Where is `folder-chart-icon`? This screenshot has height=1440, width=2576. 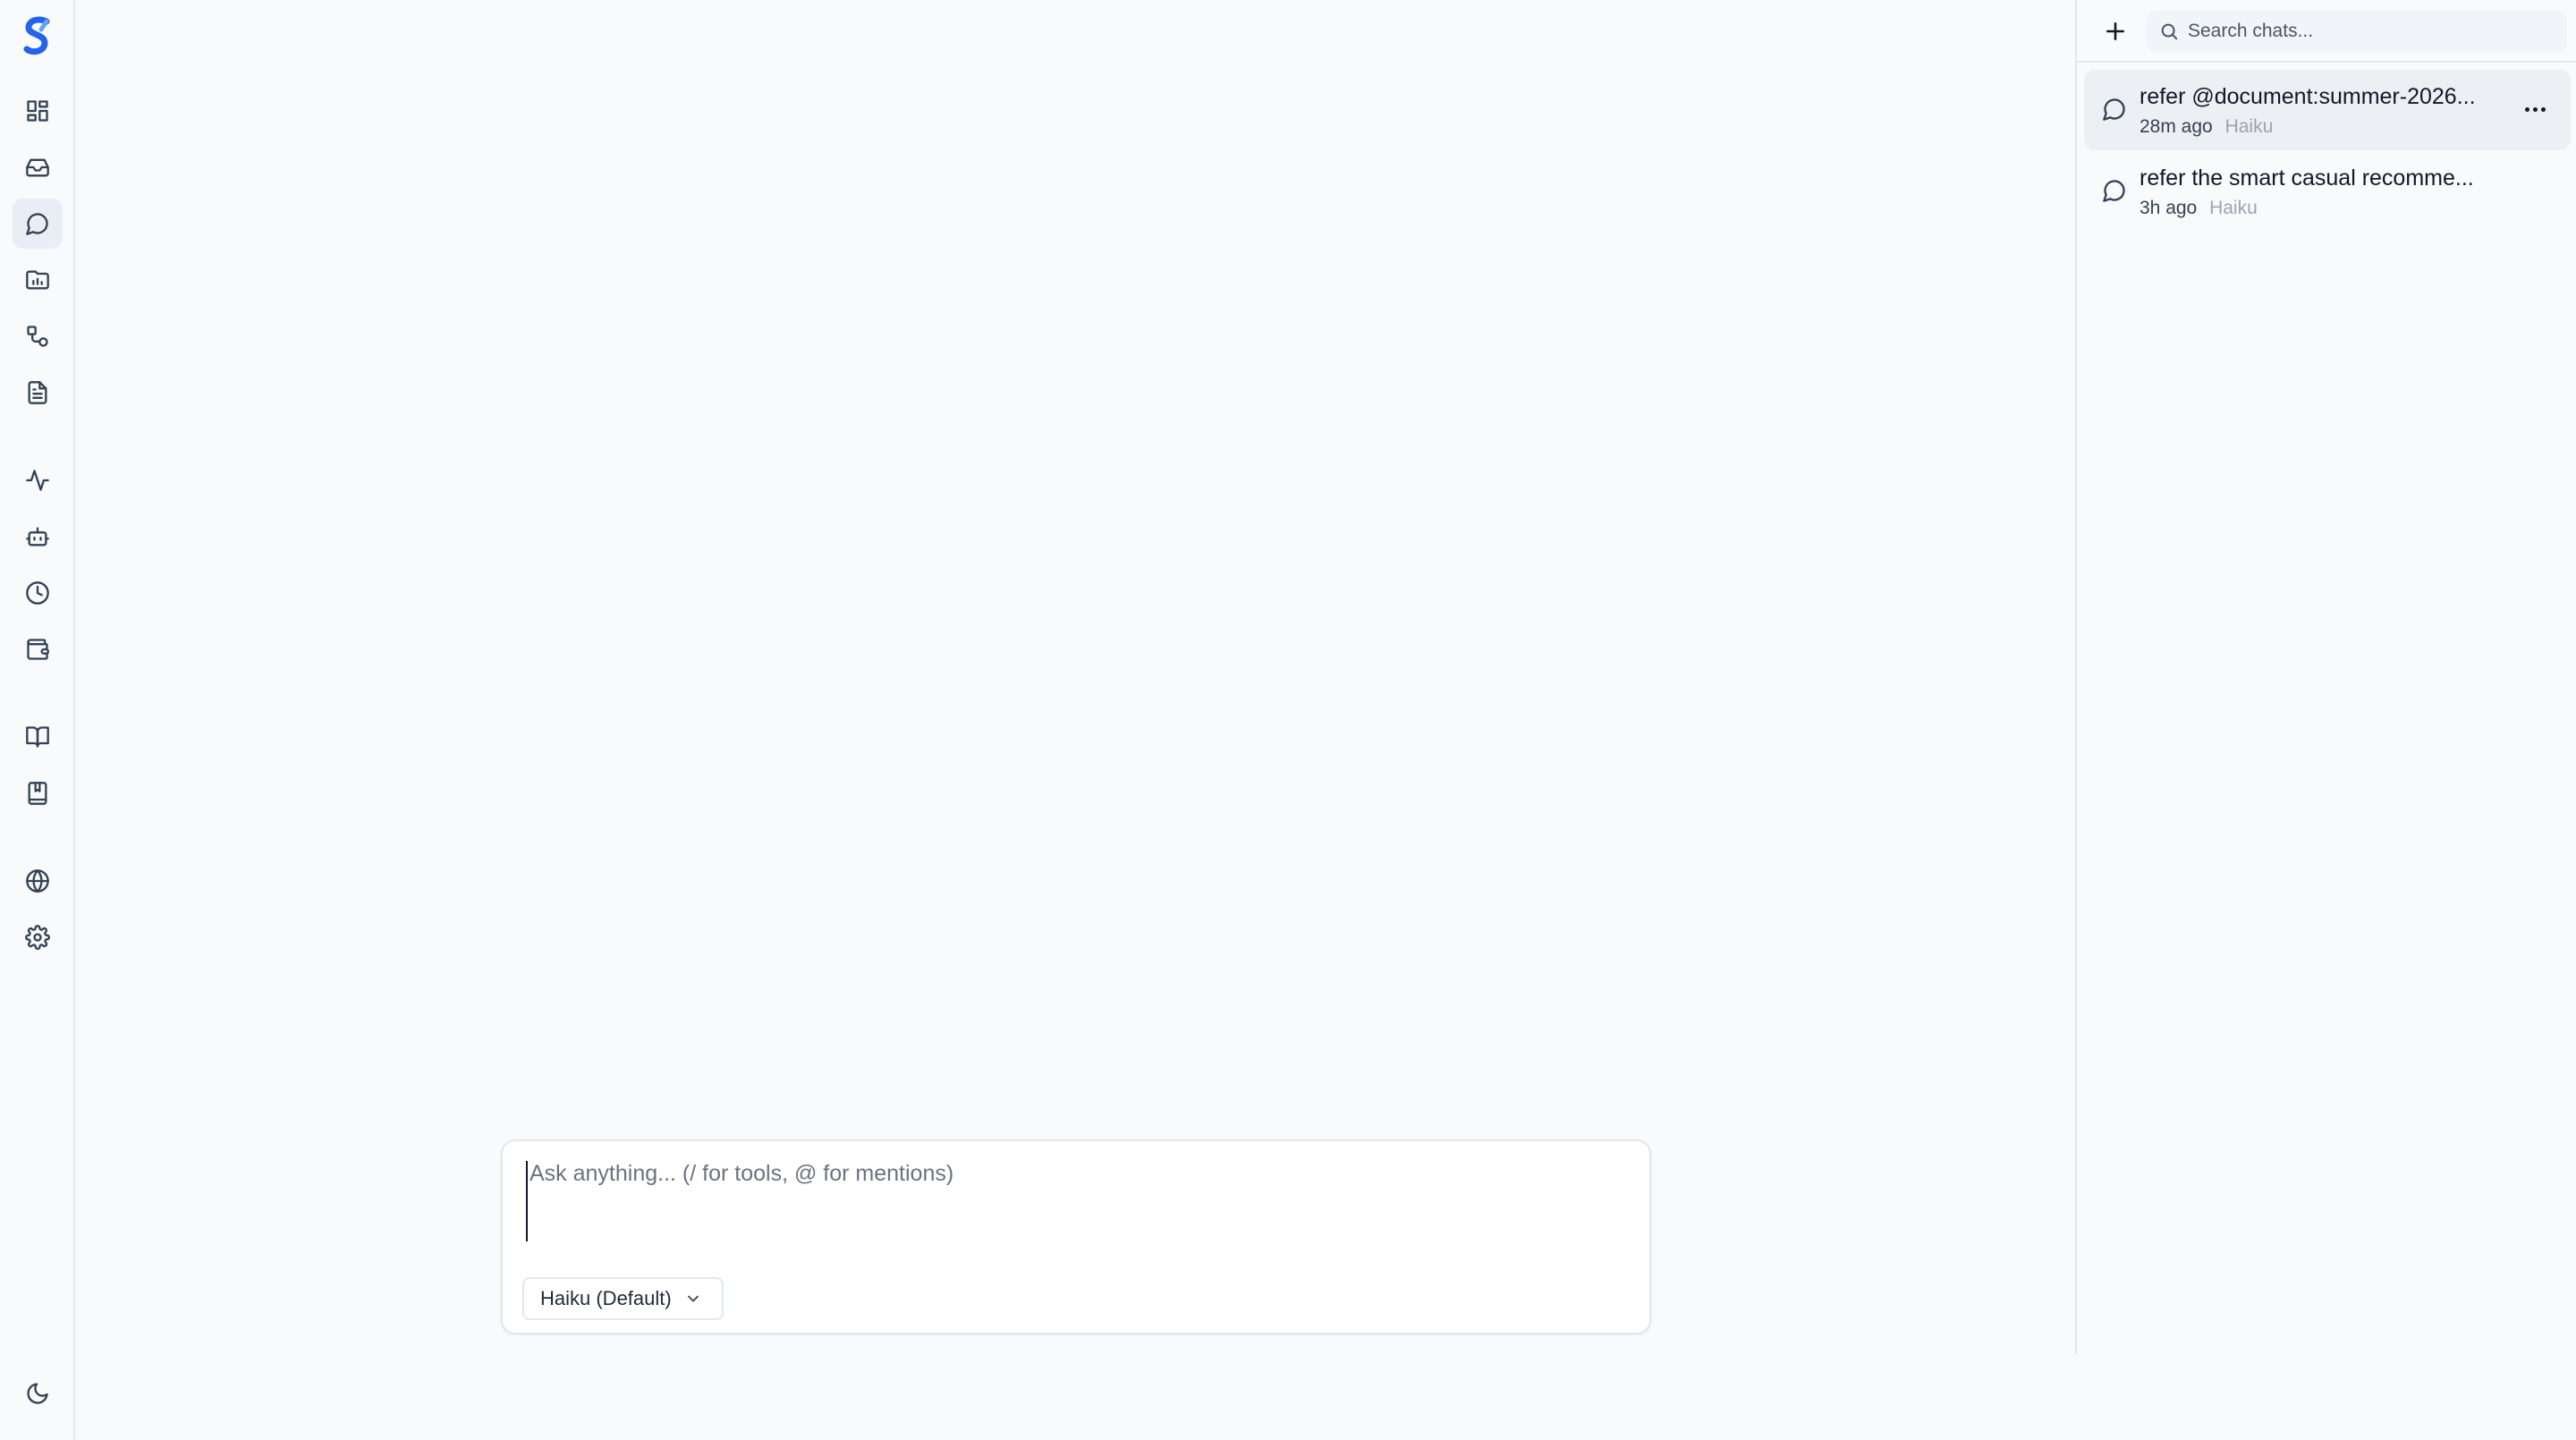
folder-chart-icon is located at coordinates (37, 280).